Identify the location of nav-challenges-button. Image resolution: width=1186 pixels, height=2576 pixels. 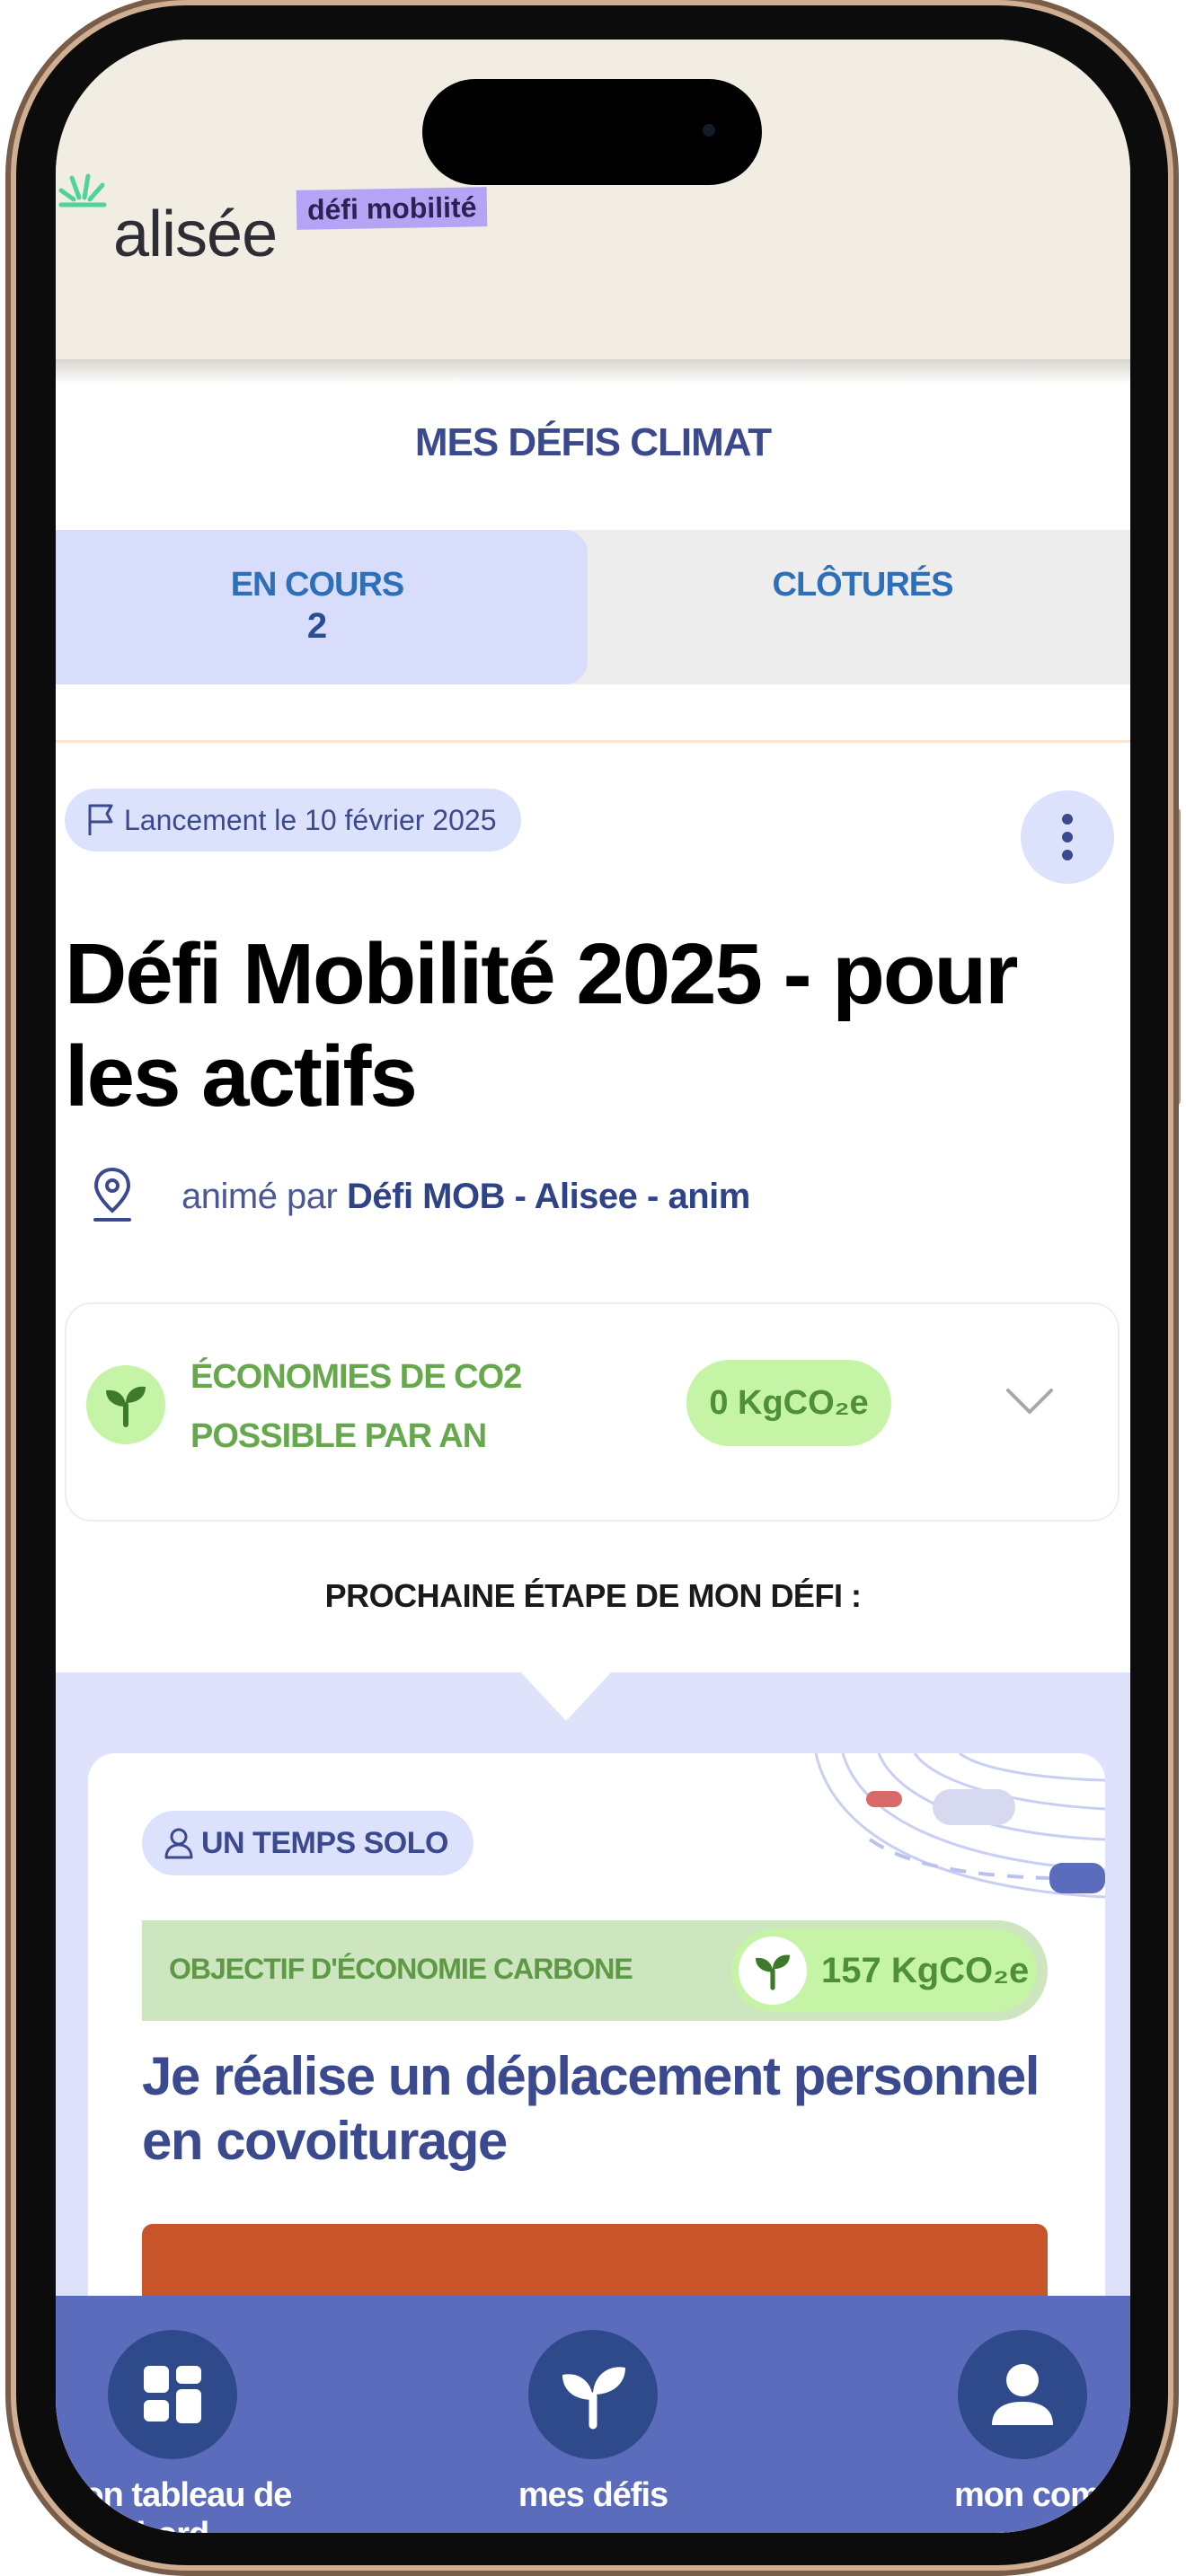
(593, 2394).